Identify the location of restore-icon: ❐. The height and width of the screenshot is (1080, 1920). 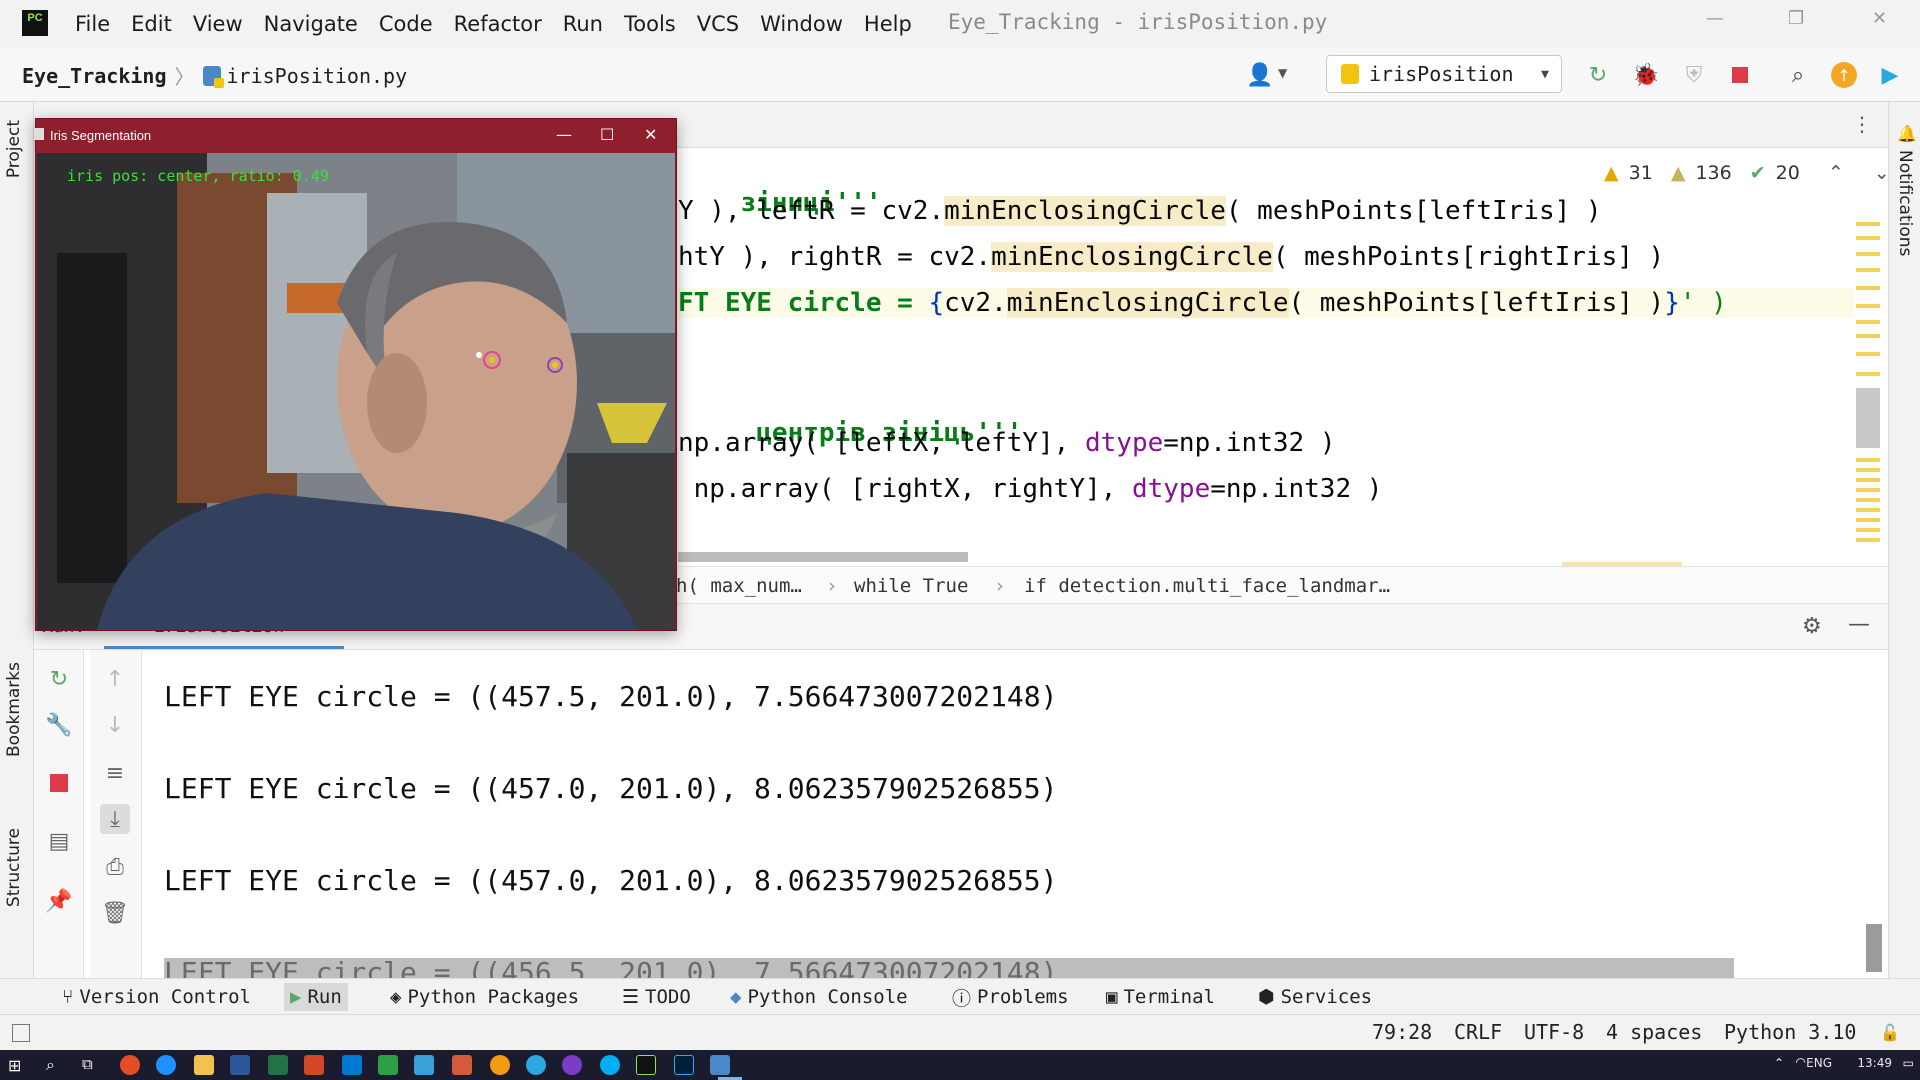
(1796, 18).